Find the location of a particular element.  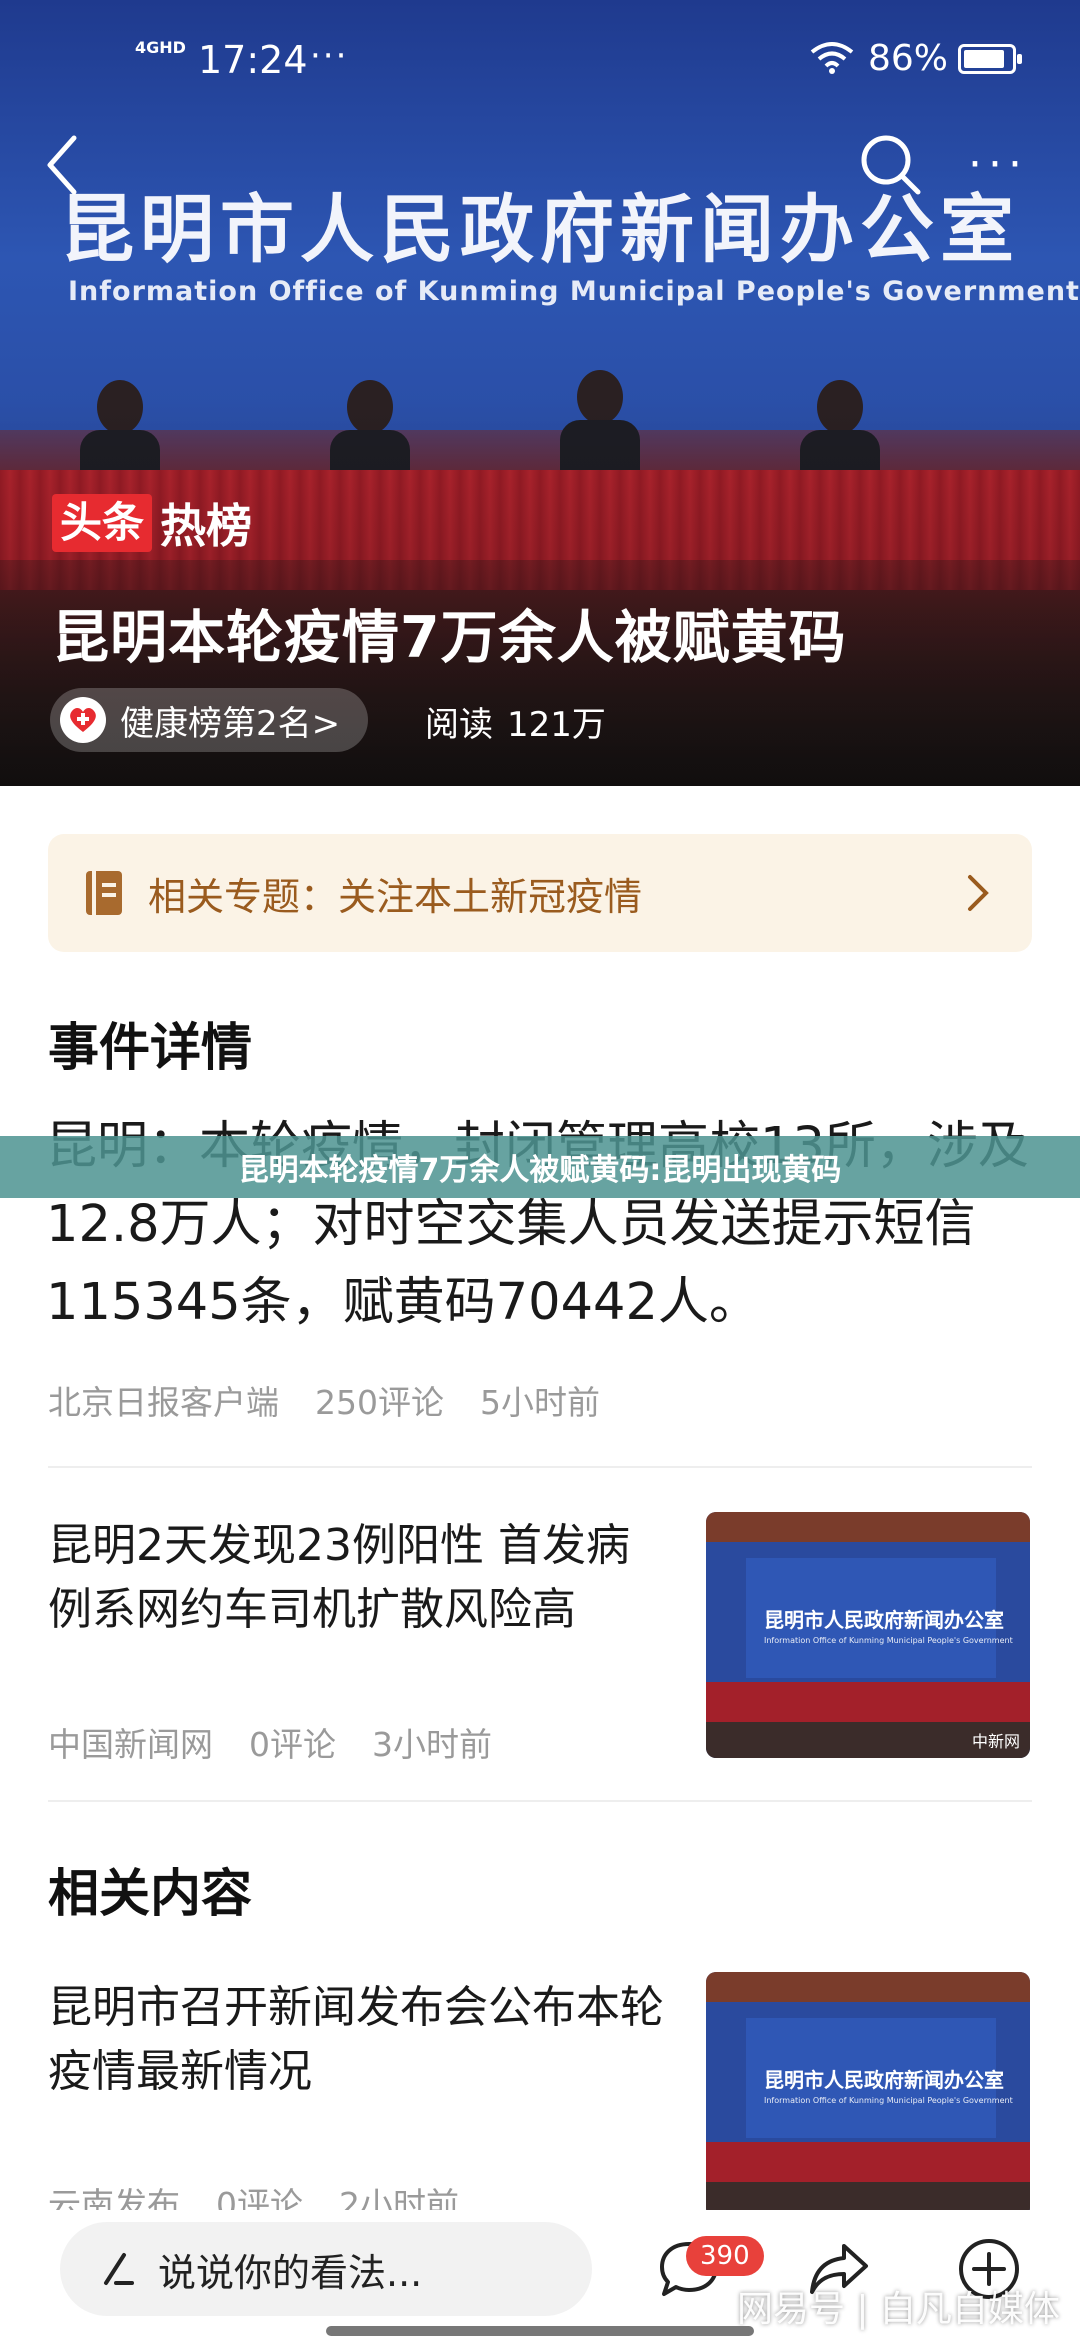

status-bar: 4GHD 17:24 ··· 86% is located at coordinates (540, 61).